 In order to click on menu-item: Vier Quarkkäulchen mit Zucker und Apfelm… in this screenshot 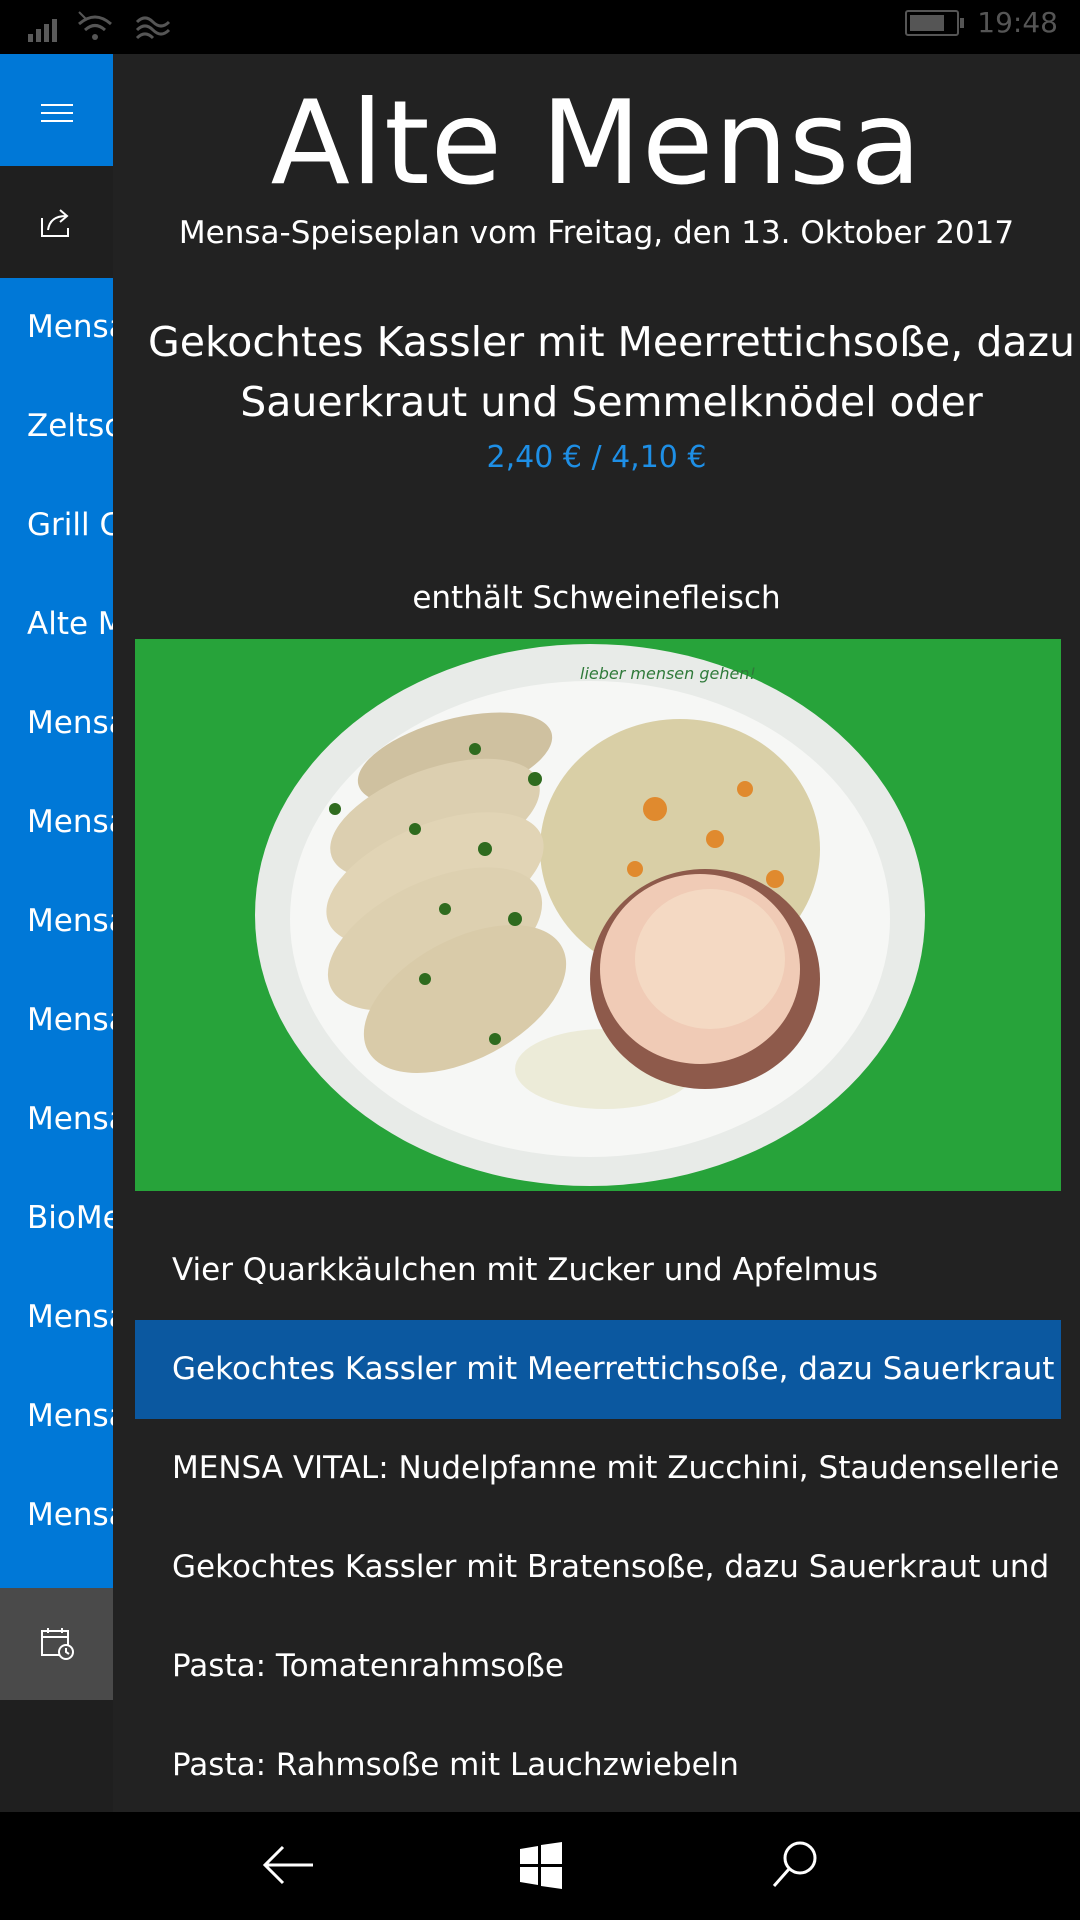, I will do `click(598, 1270)`.